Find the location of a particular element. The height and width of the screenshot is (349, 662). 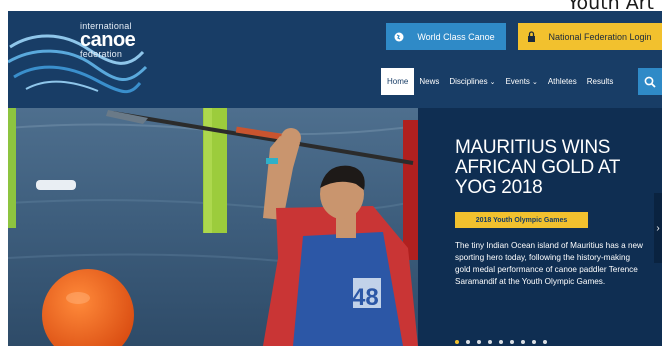

nav-athletes: Athletes is located at coordinates (562, 81).